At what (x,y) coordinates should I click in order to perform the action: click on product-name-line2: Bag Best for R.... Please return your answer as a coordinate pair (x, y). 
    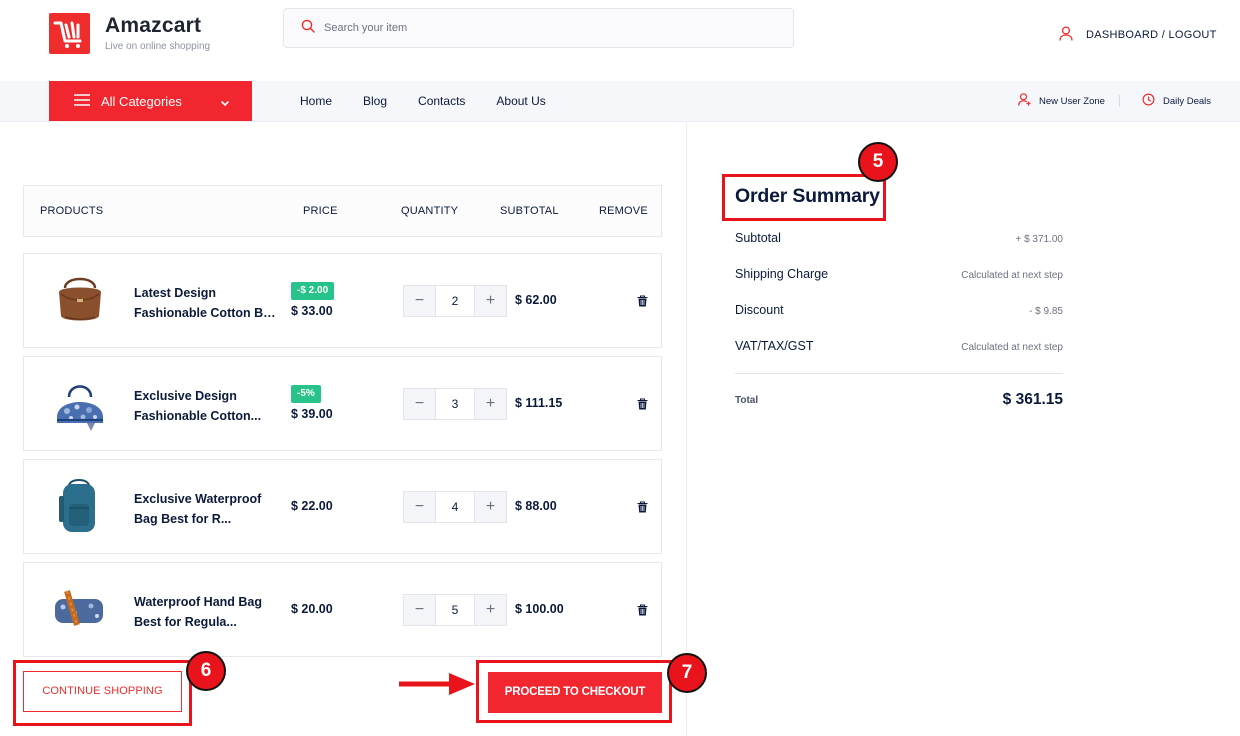
    Looking at the image, I should click on (183, 519).